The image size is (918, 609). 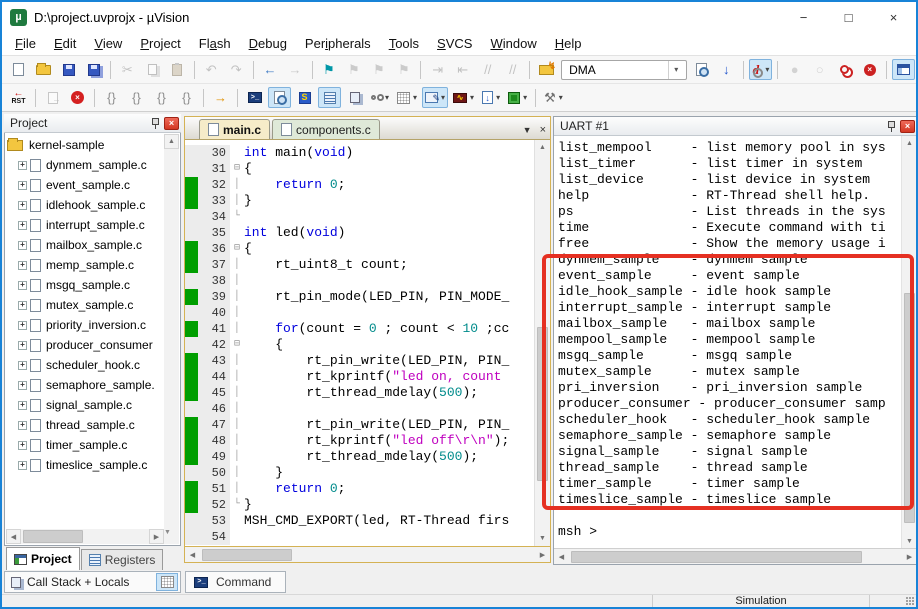 I want to click on fold-marker: ⊟, so click(x=237, y=169).